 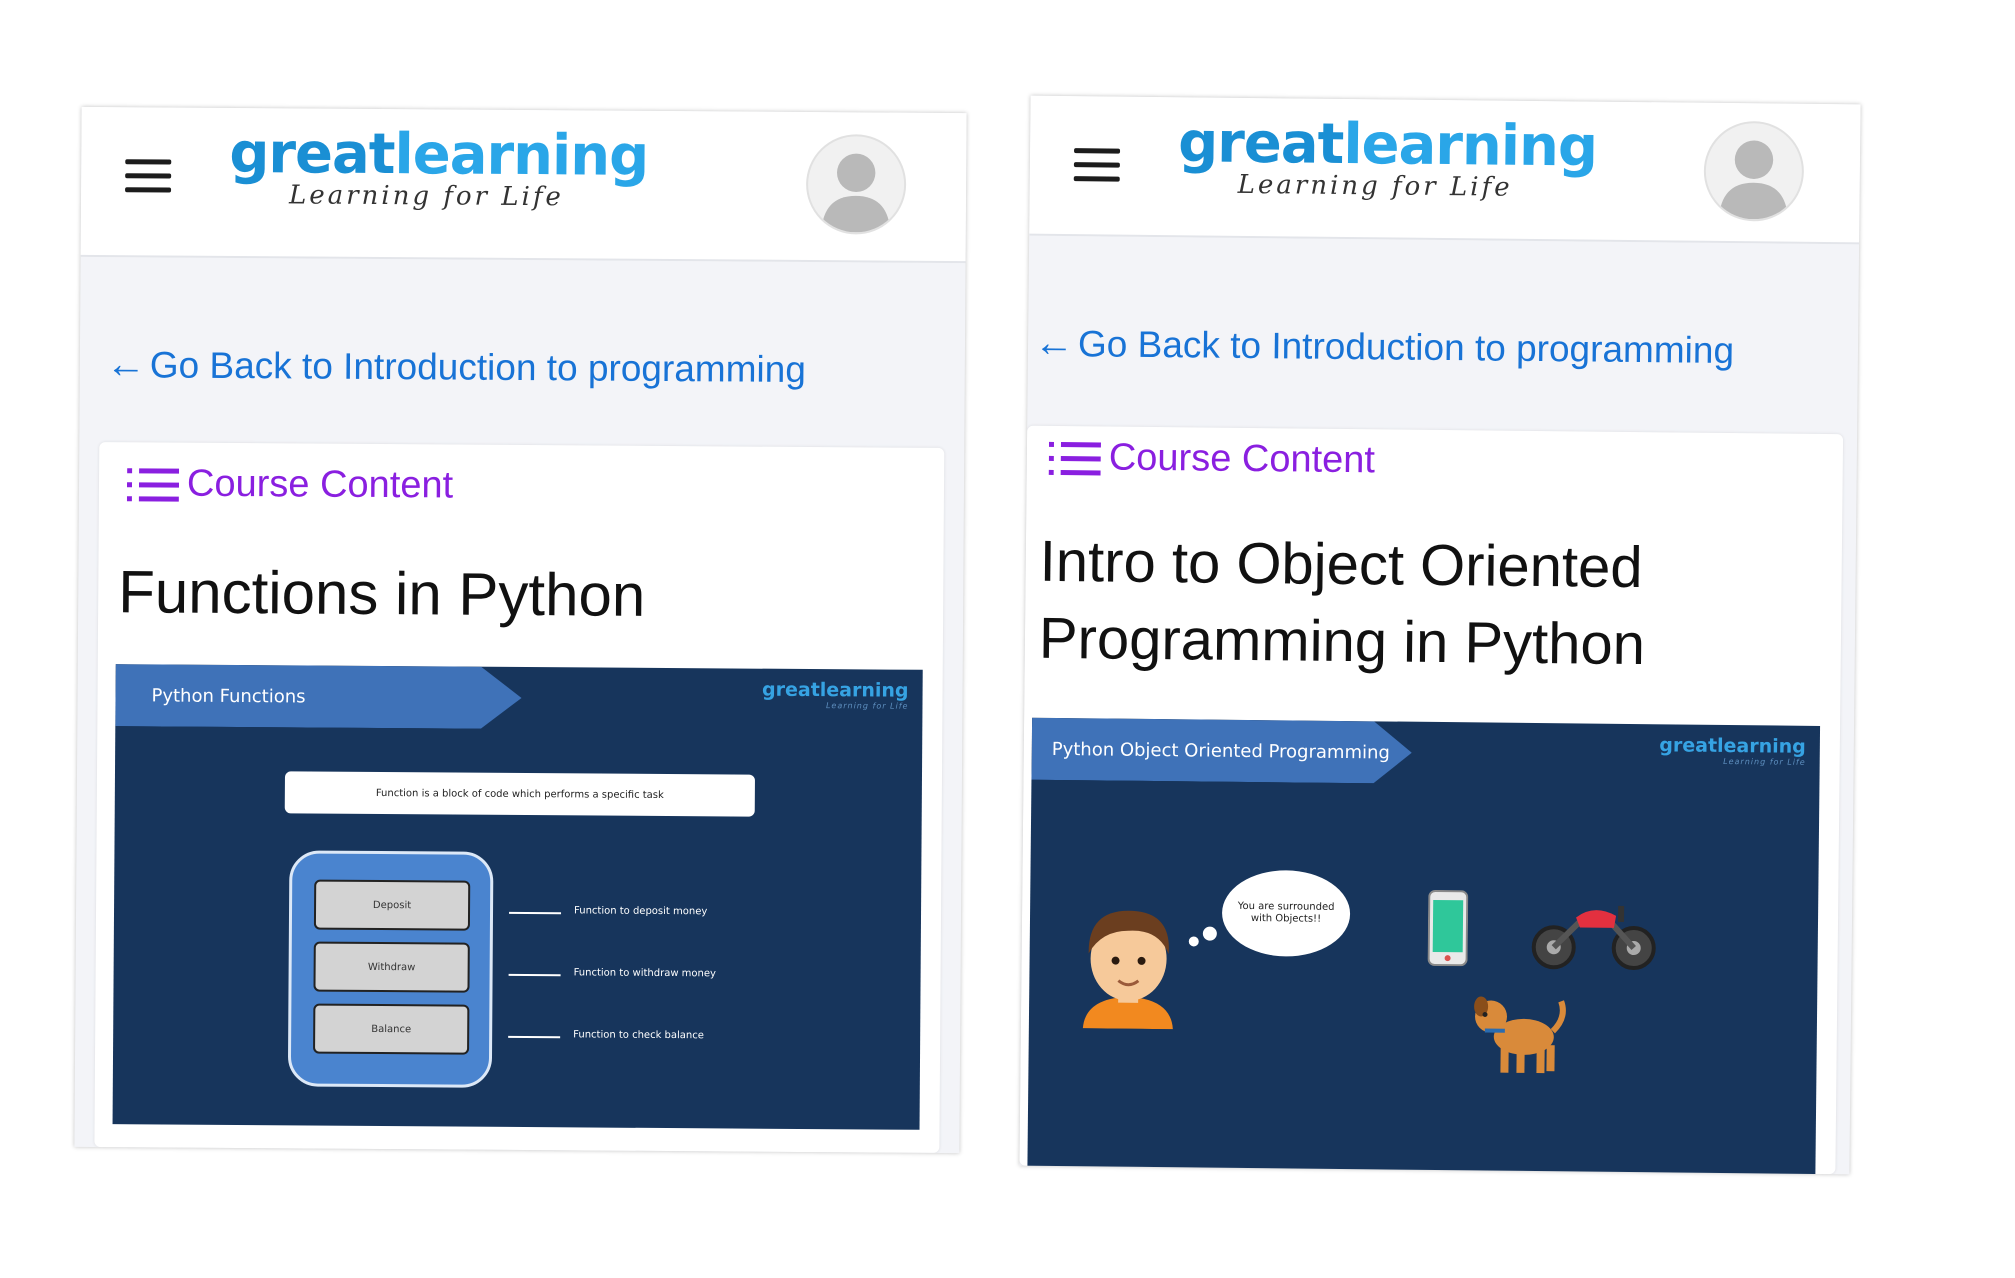 I want to click on function-description: Function to check balance, so click(x=638, y=1035).